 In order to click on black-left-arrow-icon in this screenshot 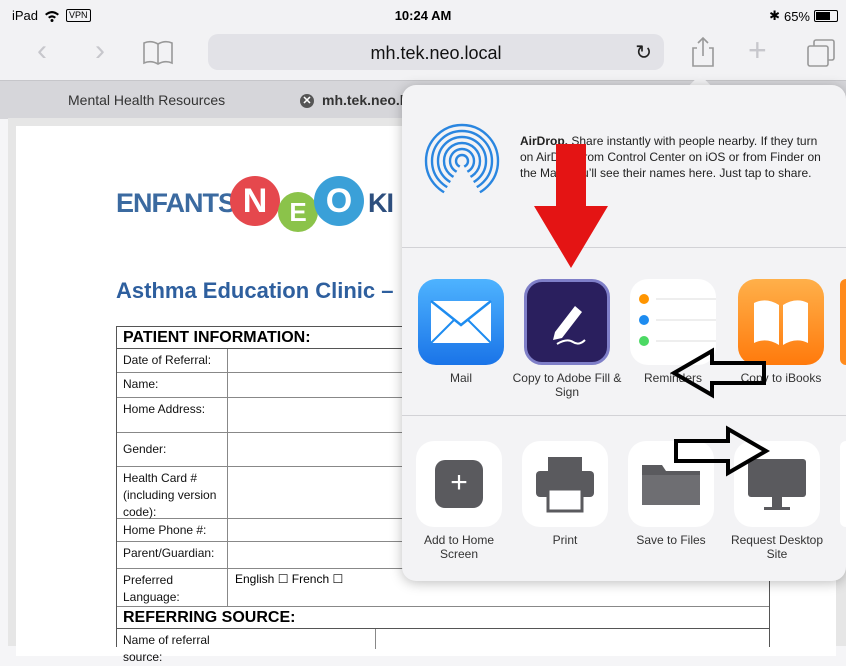, I will do `click(718, 373)`.